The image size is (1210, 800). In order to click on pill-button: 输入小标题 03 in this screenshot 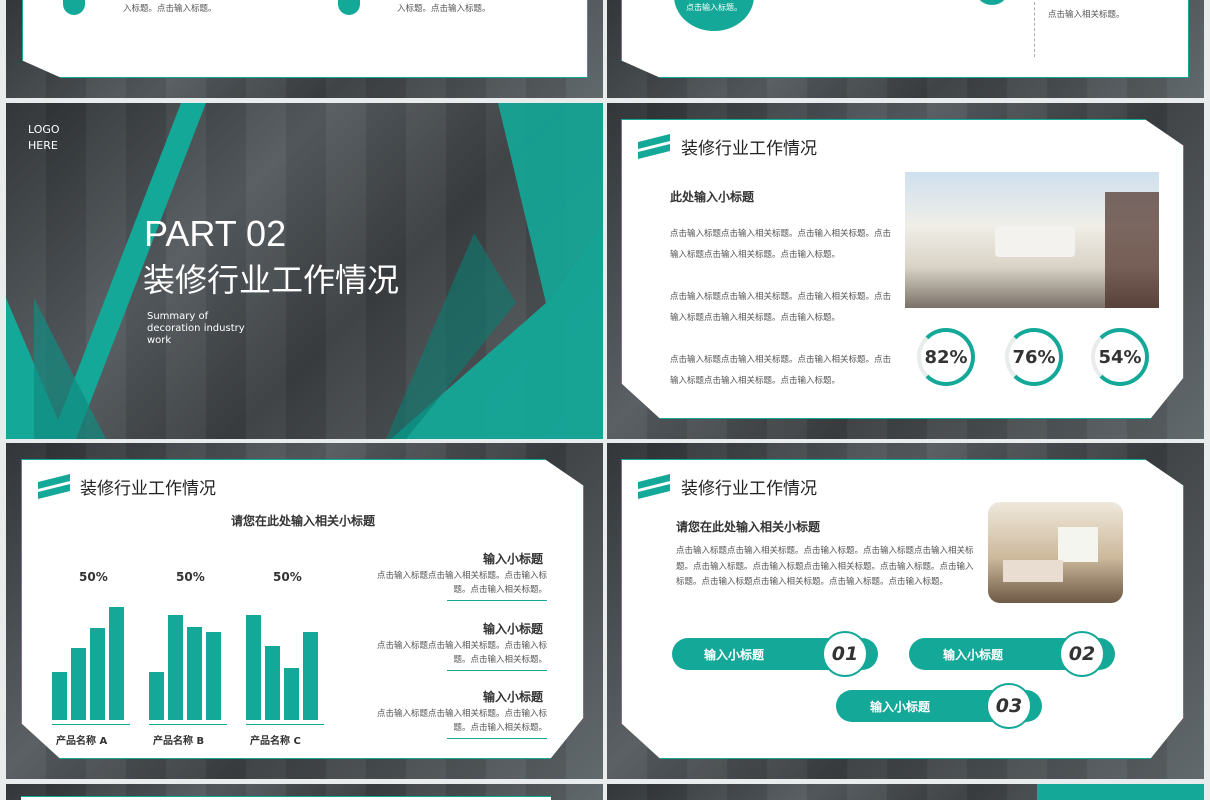, I will do `click(939, 706)`.